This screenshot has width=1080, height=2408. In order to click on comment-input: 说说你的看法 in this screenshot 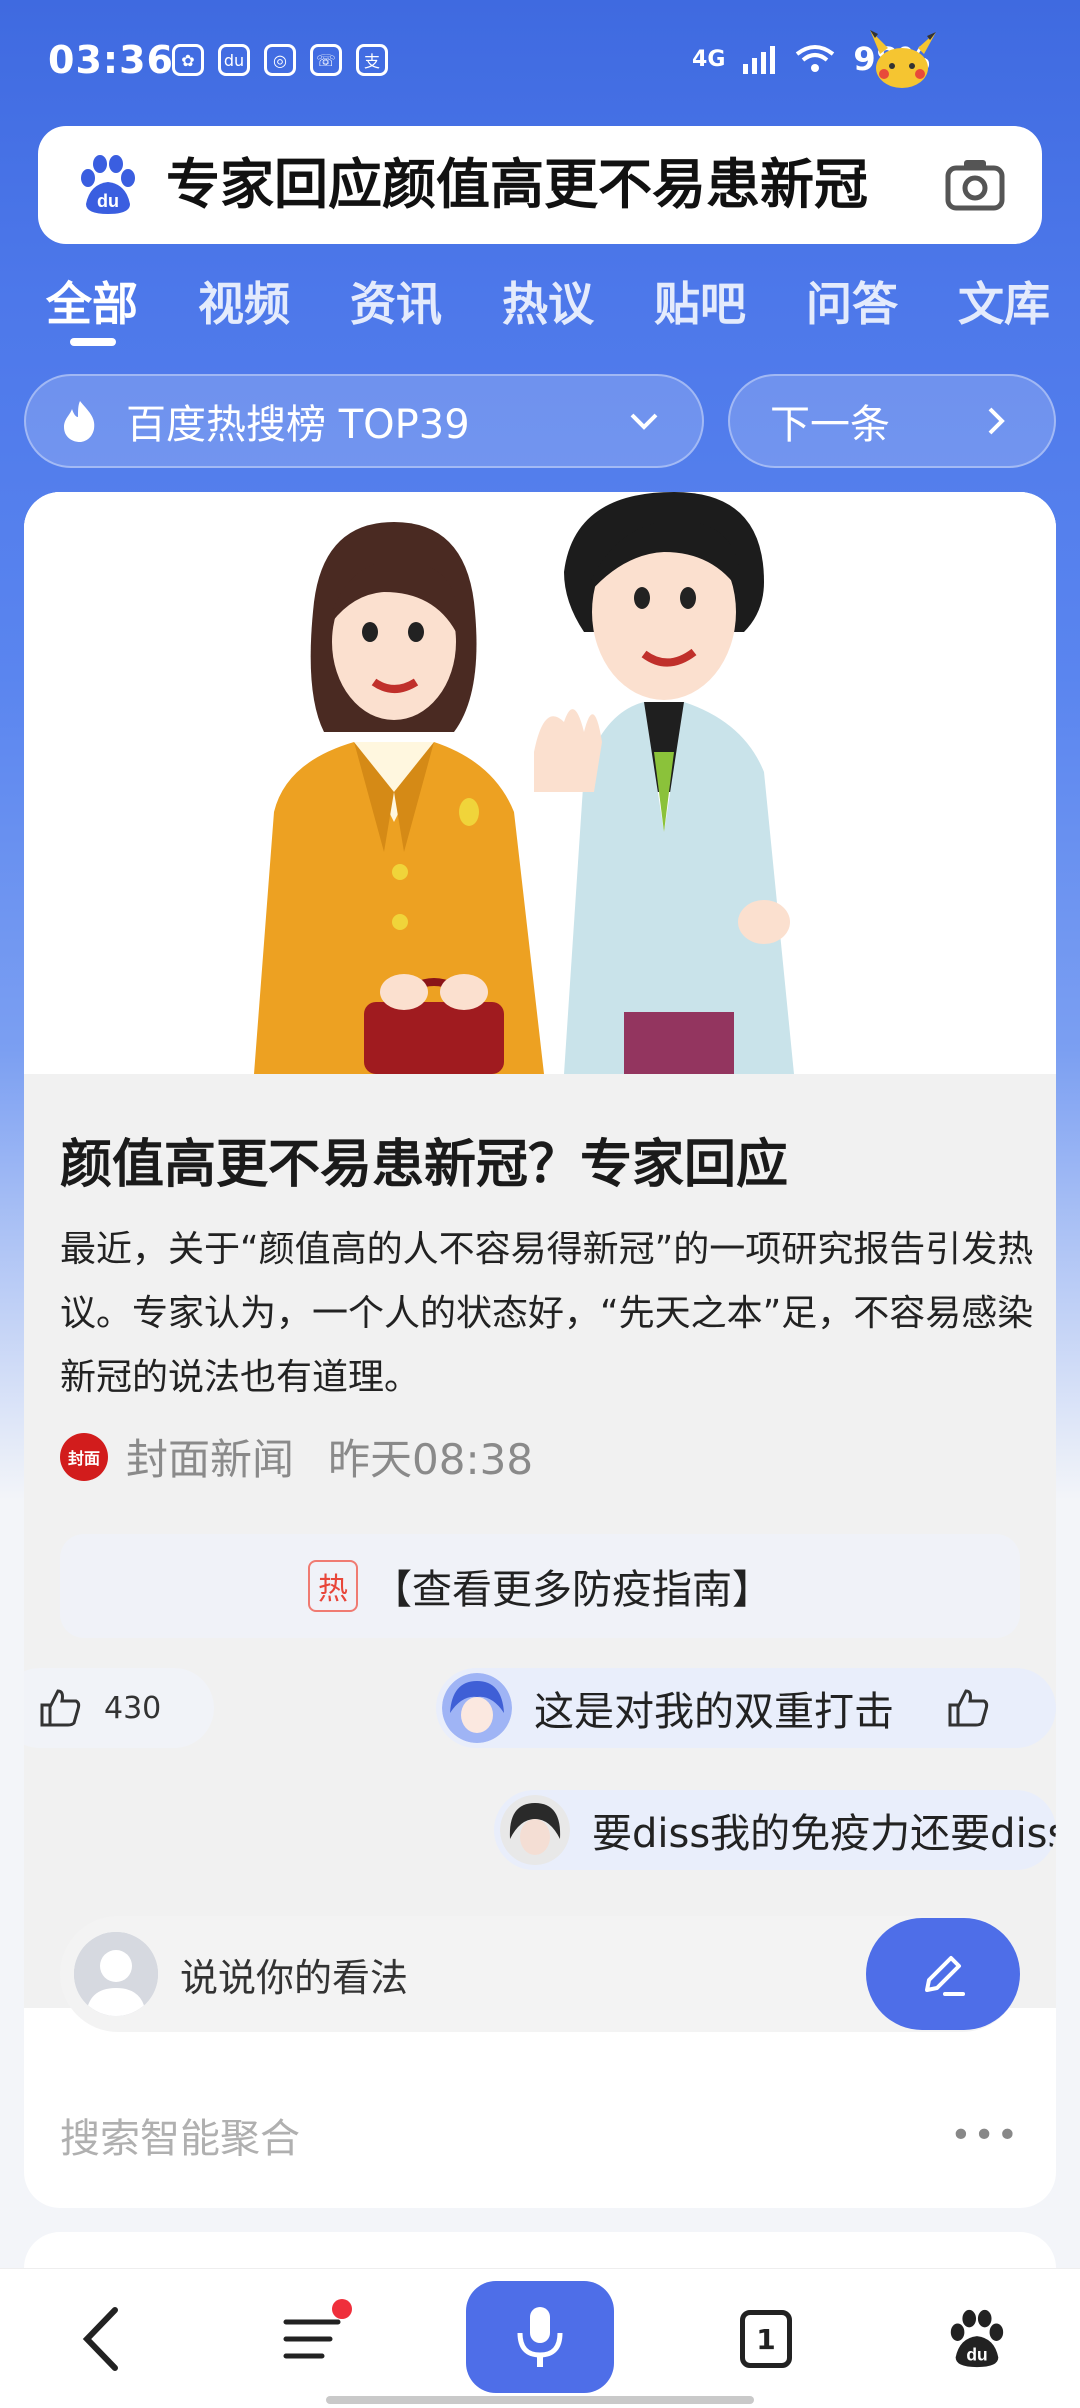, I will do `click(540, 1974)`.